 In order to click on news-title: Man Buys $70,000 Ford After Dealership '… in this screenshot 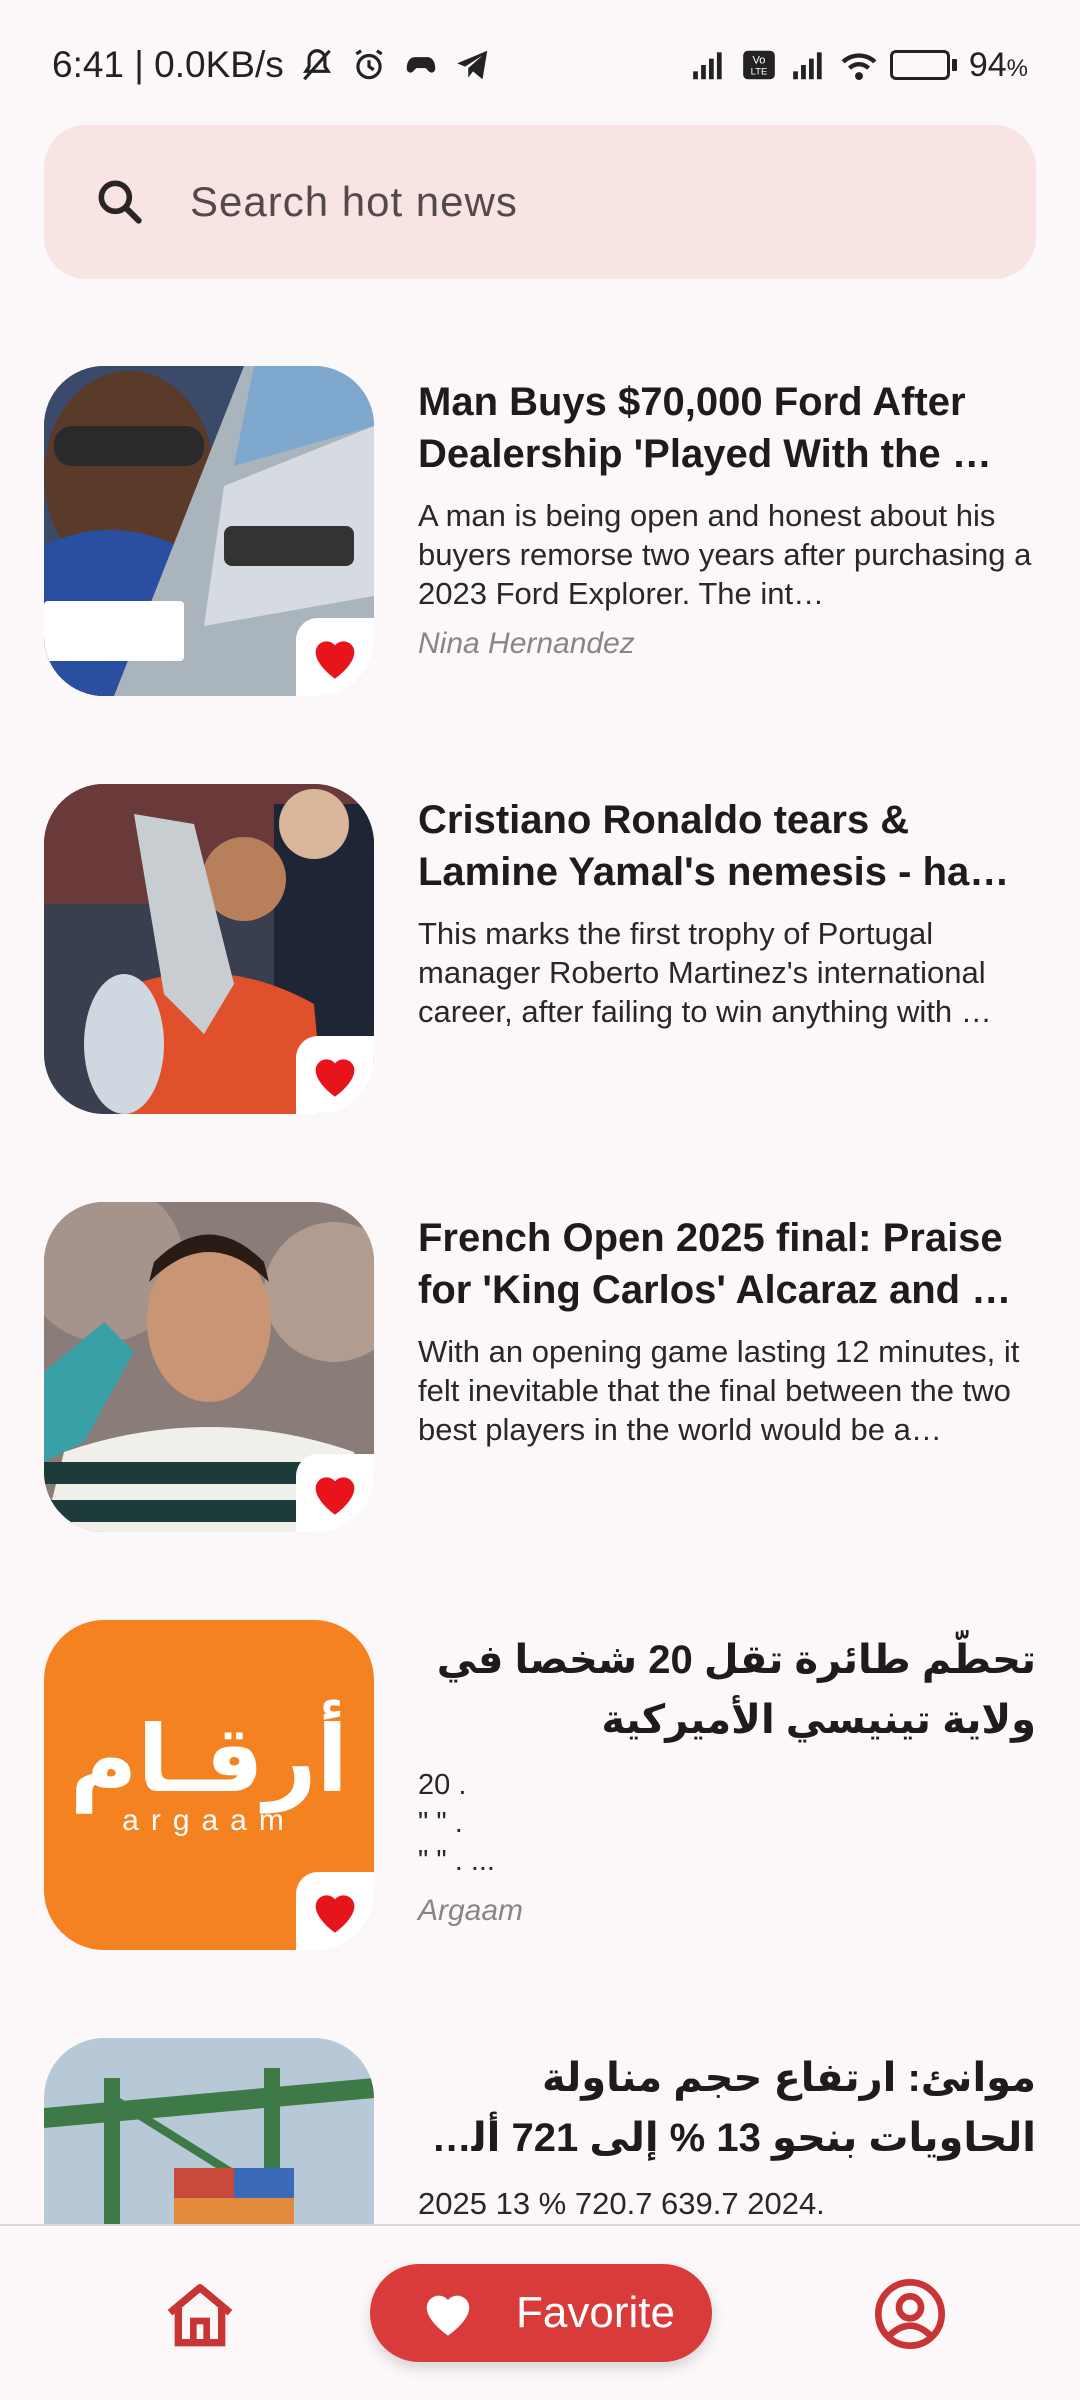, I will do `click(727, 428)`.